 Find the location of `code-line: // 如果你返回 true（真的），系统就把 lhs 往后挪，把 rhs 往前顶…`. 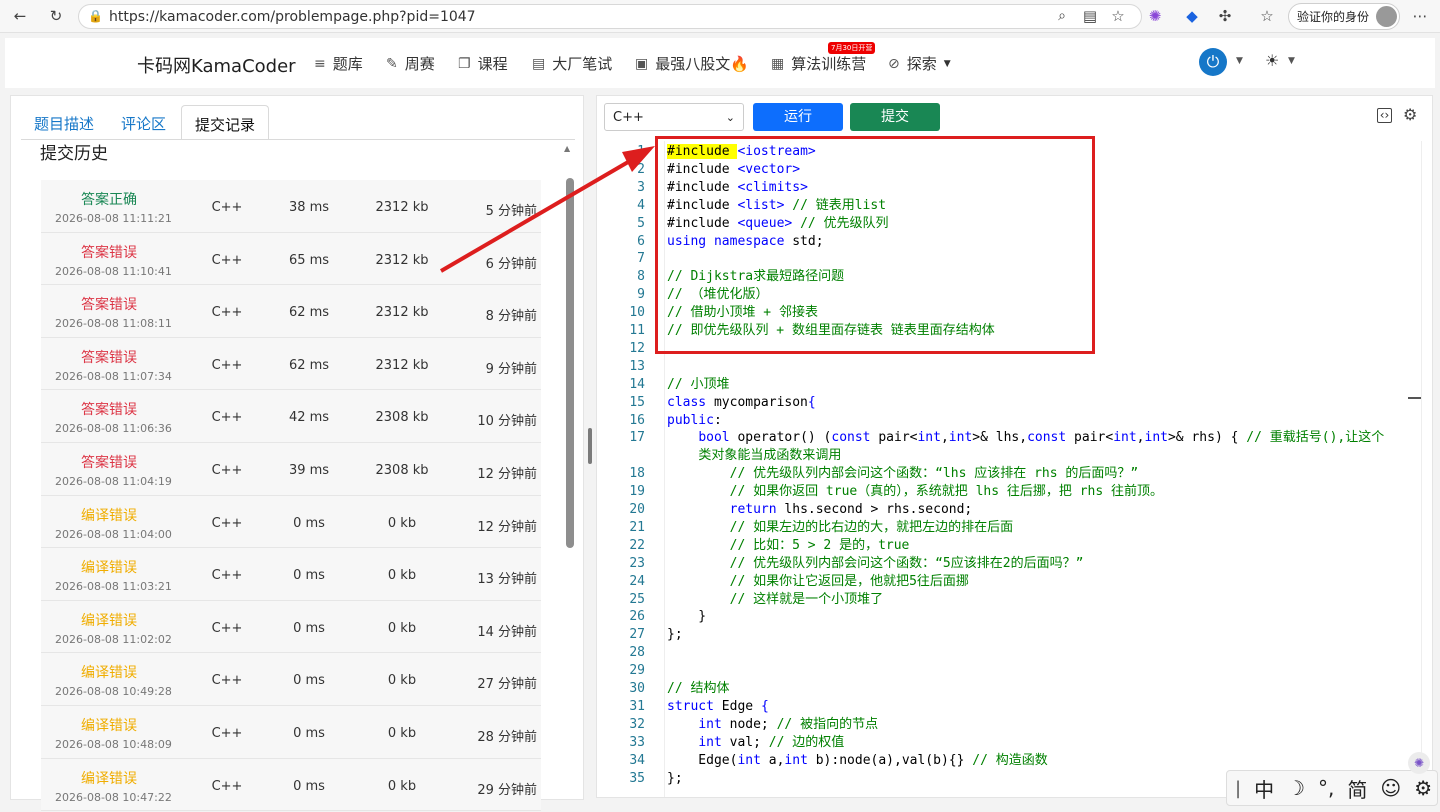

code-line: // 如果你返回 true（真的），系统就把 lhs 往后挪，把 rhs 往前顶… is located at coordinates (915, 492).